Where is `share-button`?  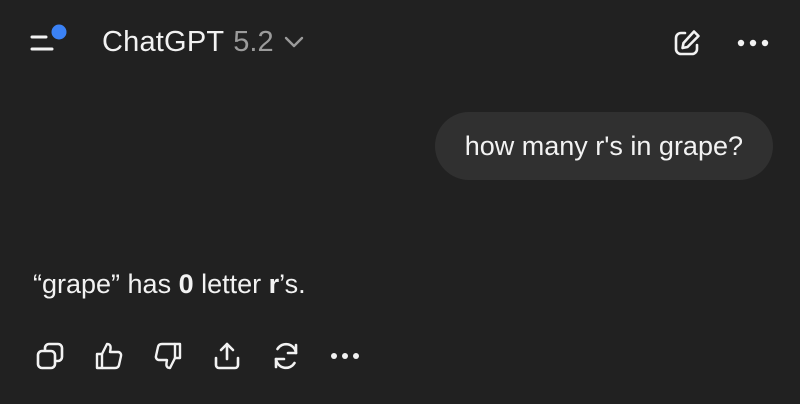
share-button is located at coordinates (227, 356).